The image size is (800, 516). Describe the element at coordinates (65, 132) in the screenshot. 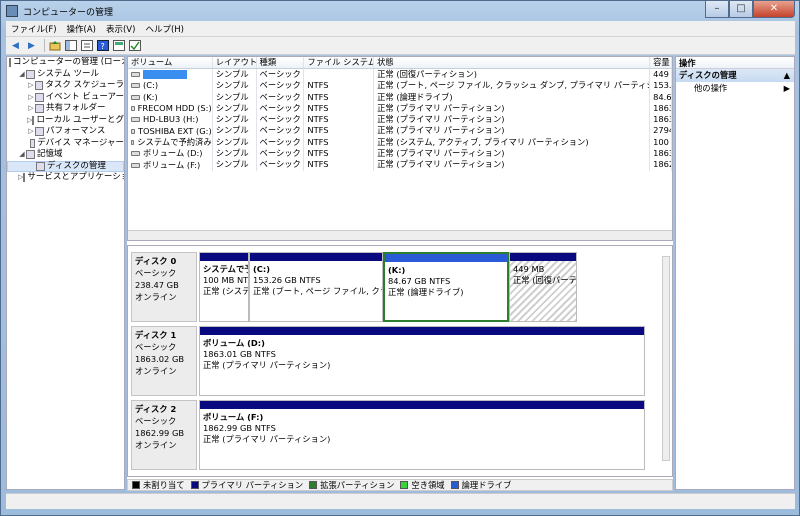

I see `tree-item: ▷ パフォーマンス` at that location.